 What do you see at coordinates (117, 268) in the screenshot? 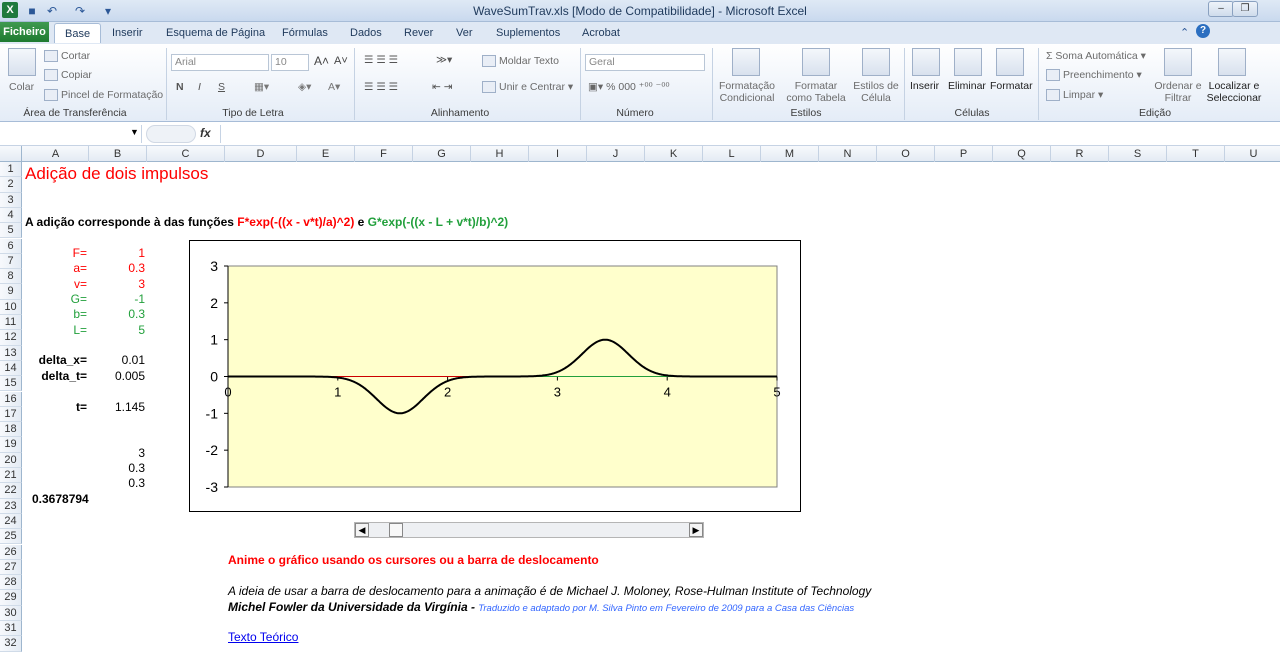
I see `param-value: 0.3` at bounding box center [117, 268].